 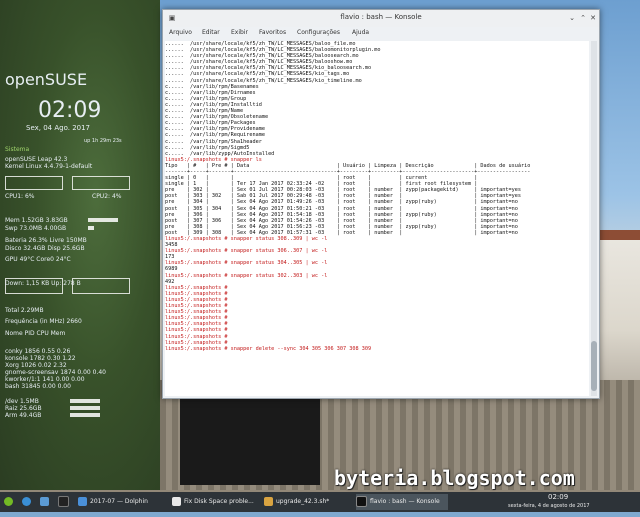 I want to click on conky-disk-row: Arm 49.4GB, so click(x=23, y=415).